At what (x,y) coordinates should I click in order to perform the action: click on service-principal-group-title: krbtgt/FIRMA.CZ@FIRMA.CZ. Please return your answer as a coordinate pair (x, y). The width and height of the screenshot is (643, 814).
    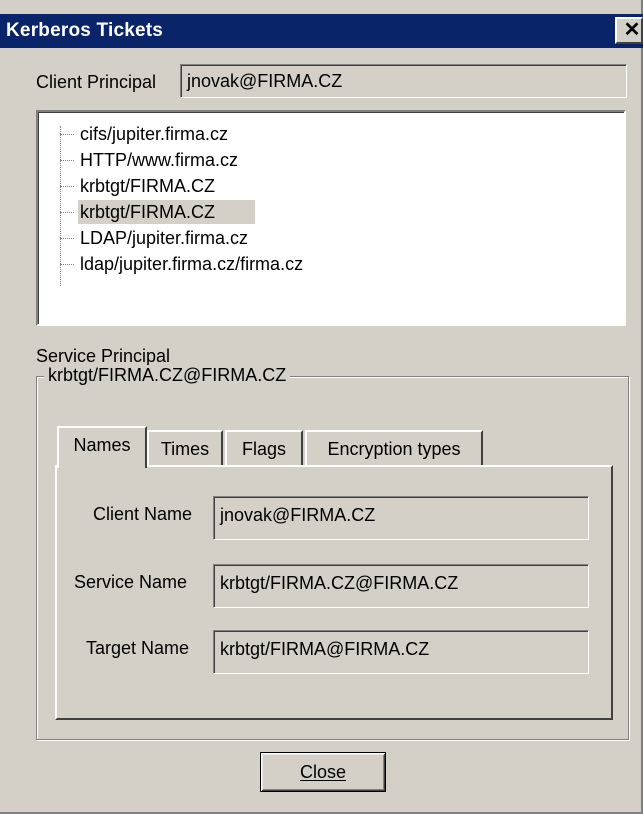
    Looking at the image, I should click on (167, 375).